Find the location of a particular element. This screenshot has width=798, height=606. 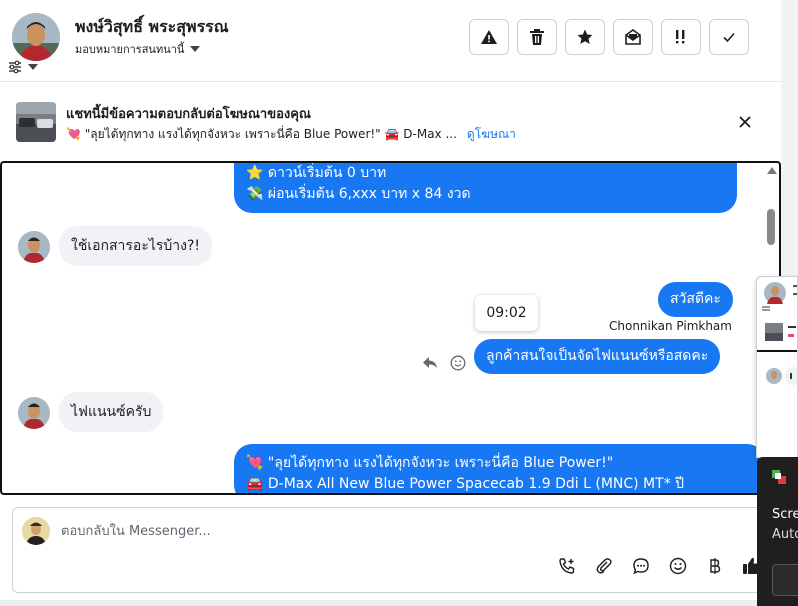

sender-name: Chonnikan Pimkham is located at coordinates (670, 326).